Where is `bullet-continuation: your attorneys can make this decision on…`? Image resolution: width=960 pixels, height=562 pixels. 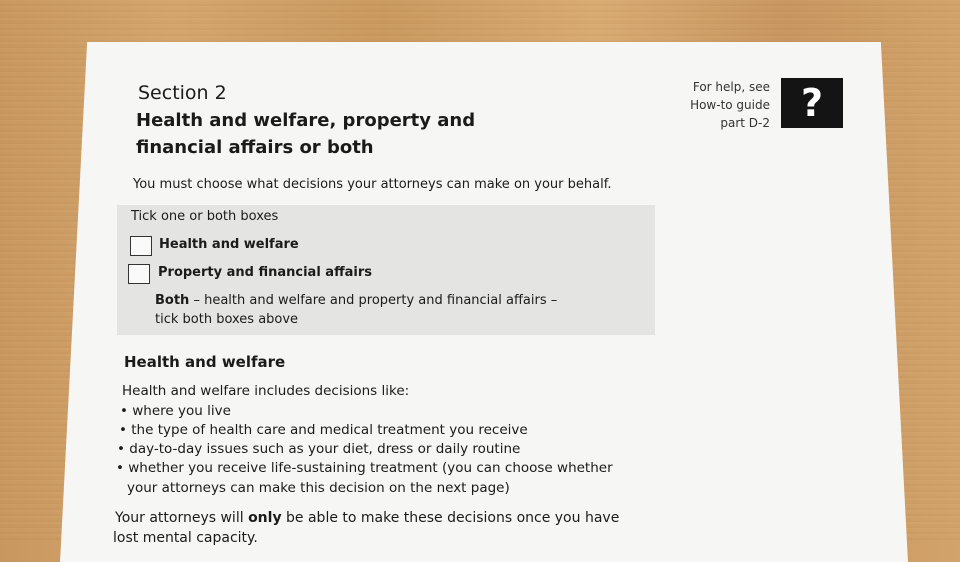 bullet-continuation: your attorneys can make this decision on… is located at coordinates (318, 488).